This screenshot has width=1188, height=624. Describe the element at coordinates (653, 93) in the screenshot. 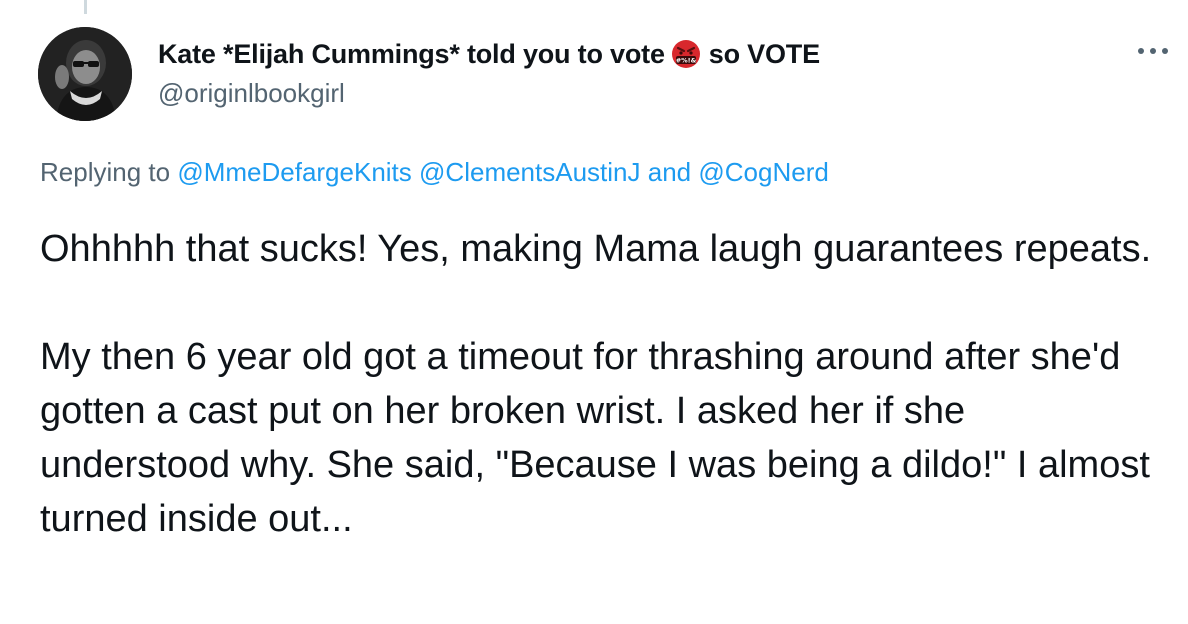

I see `author-handle: @originlbookgirl` at that location.